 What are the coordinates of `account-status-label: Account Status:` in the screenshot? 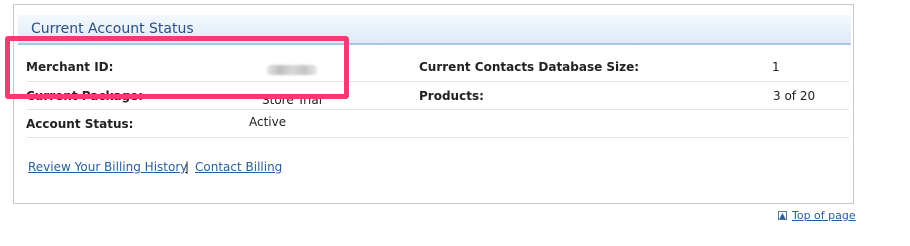 It's located at (80, 124).